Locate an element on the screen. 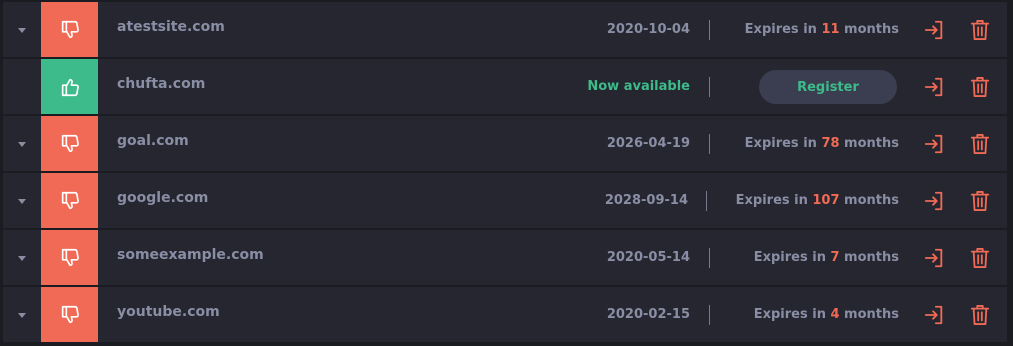  domain-name: goal.com is located at coordinates (153, 141).